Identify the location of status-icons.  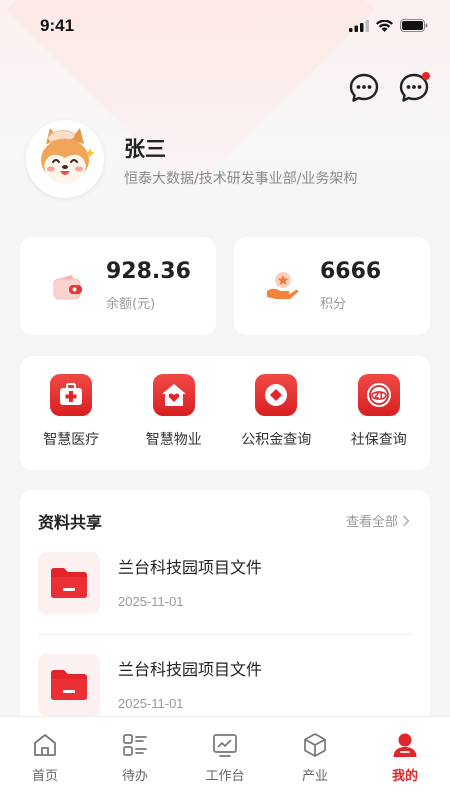
(388, 25).